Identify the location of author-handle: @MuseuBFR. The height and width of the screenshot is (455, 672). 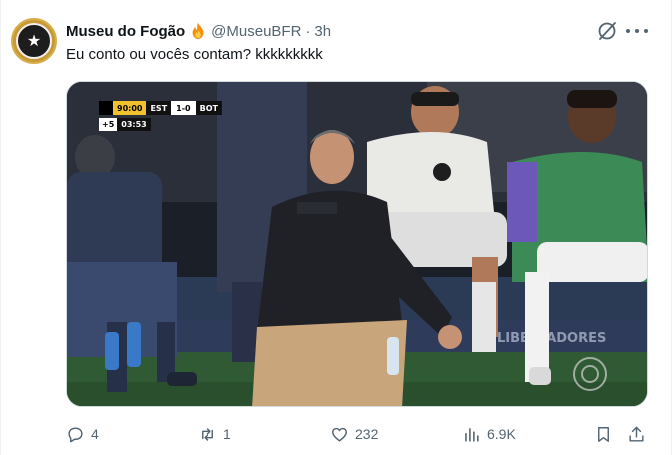
(256, 31).